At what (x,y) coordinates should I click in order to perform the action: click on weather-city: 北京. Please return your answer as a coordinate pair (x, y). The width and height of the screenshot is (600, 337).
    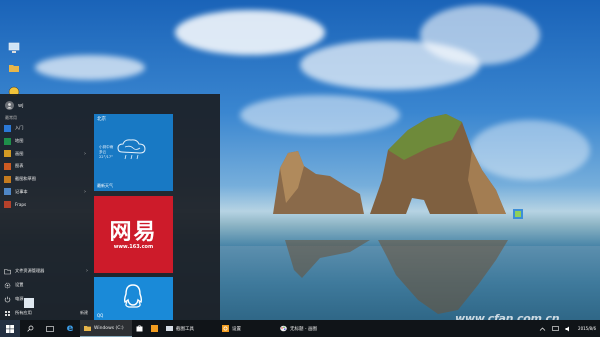
    Looking at the image, I should click on (101, 119).